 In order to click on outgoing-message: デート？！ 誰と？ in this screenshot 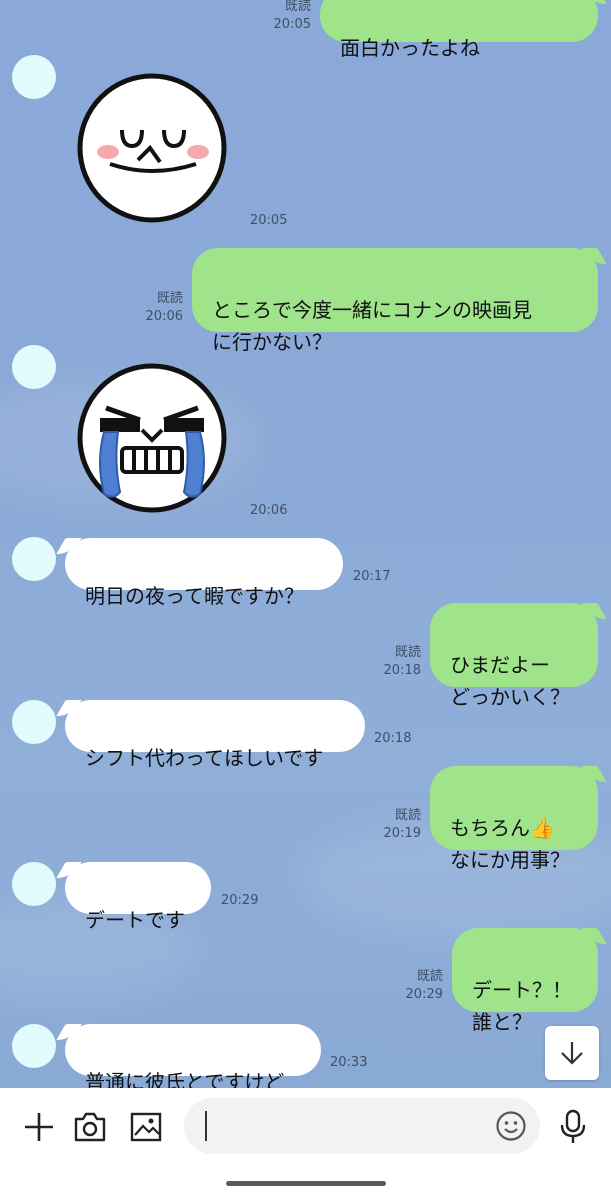, I will do `click(525, 981)`.